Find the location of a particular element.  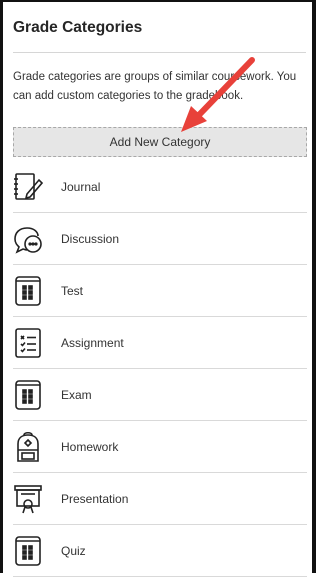

category-label: Journal is located at coordinates (81, 186).